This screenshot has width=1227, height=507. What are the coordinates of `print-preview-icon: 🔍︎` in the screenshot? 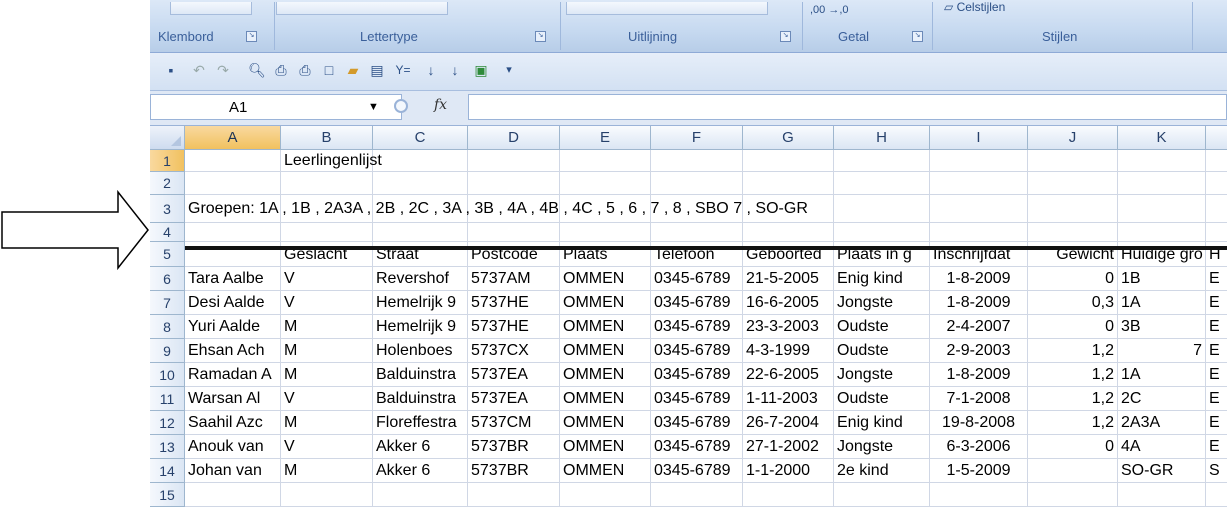 It's located at (257, 70).